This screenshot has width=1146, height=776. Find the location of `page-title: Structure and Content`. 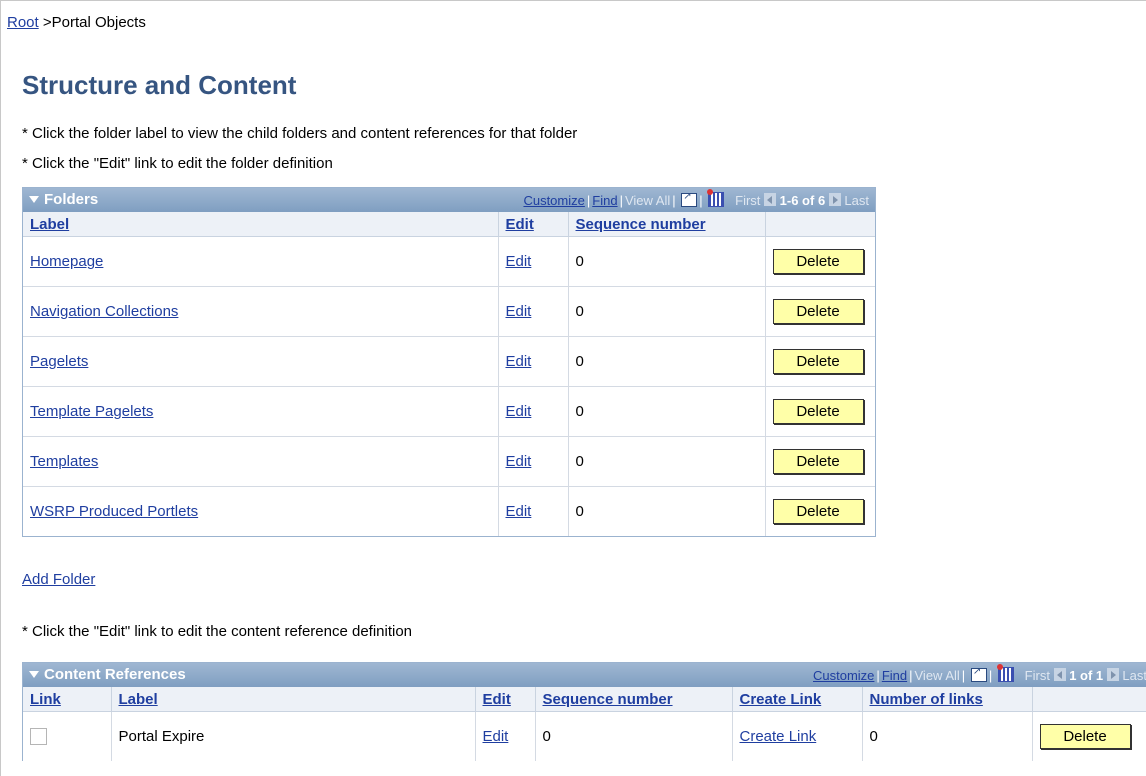

page-title: Structure and Content is located at coordinates (159, 85).